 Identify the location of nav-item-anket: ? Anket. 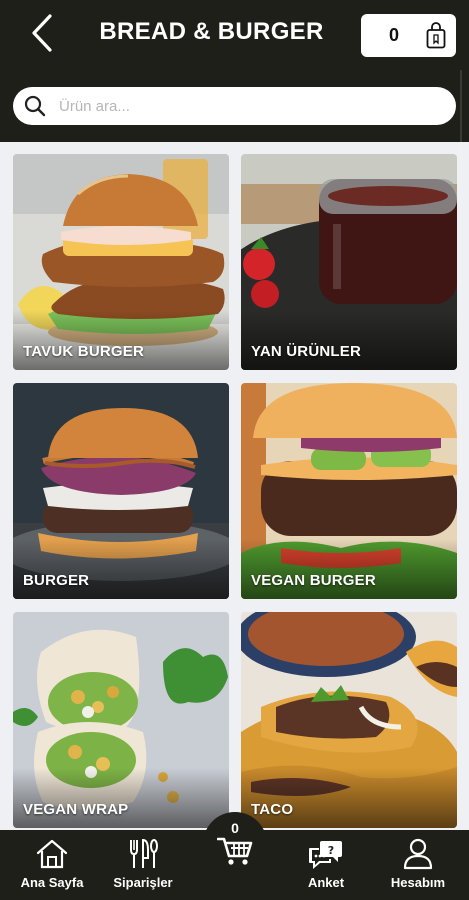
(326, 866).